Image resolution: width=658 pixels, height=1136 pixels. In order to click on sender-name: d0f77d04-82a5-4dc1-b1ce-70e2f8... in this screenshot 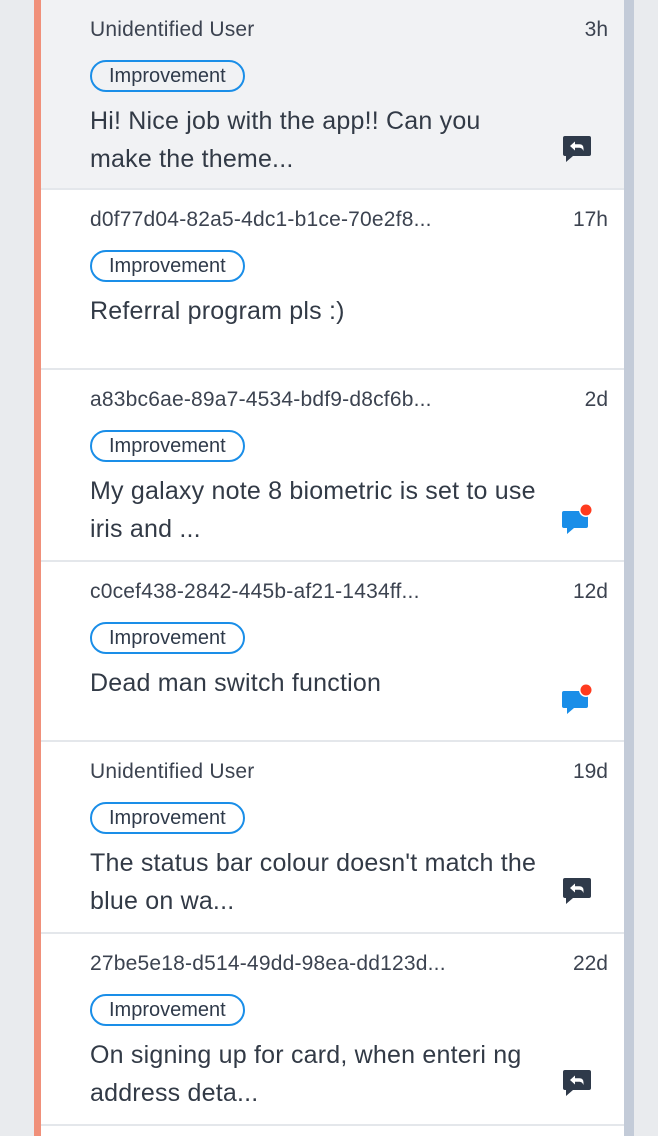, I will do `click(261, 219)`.